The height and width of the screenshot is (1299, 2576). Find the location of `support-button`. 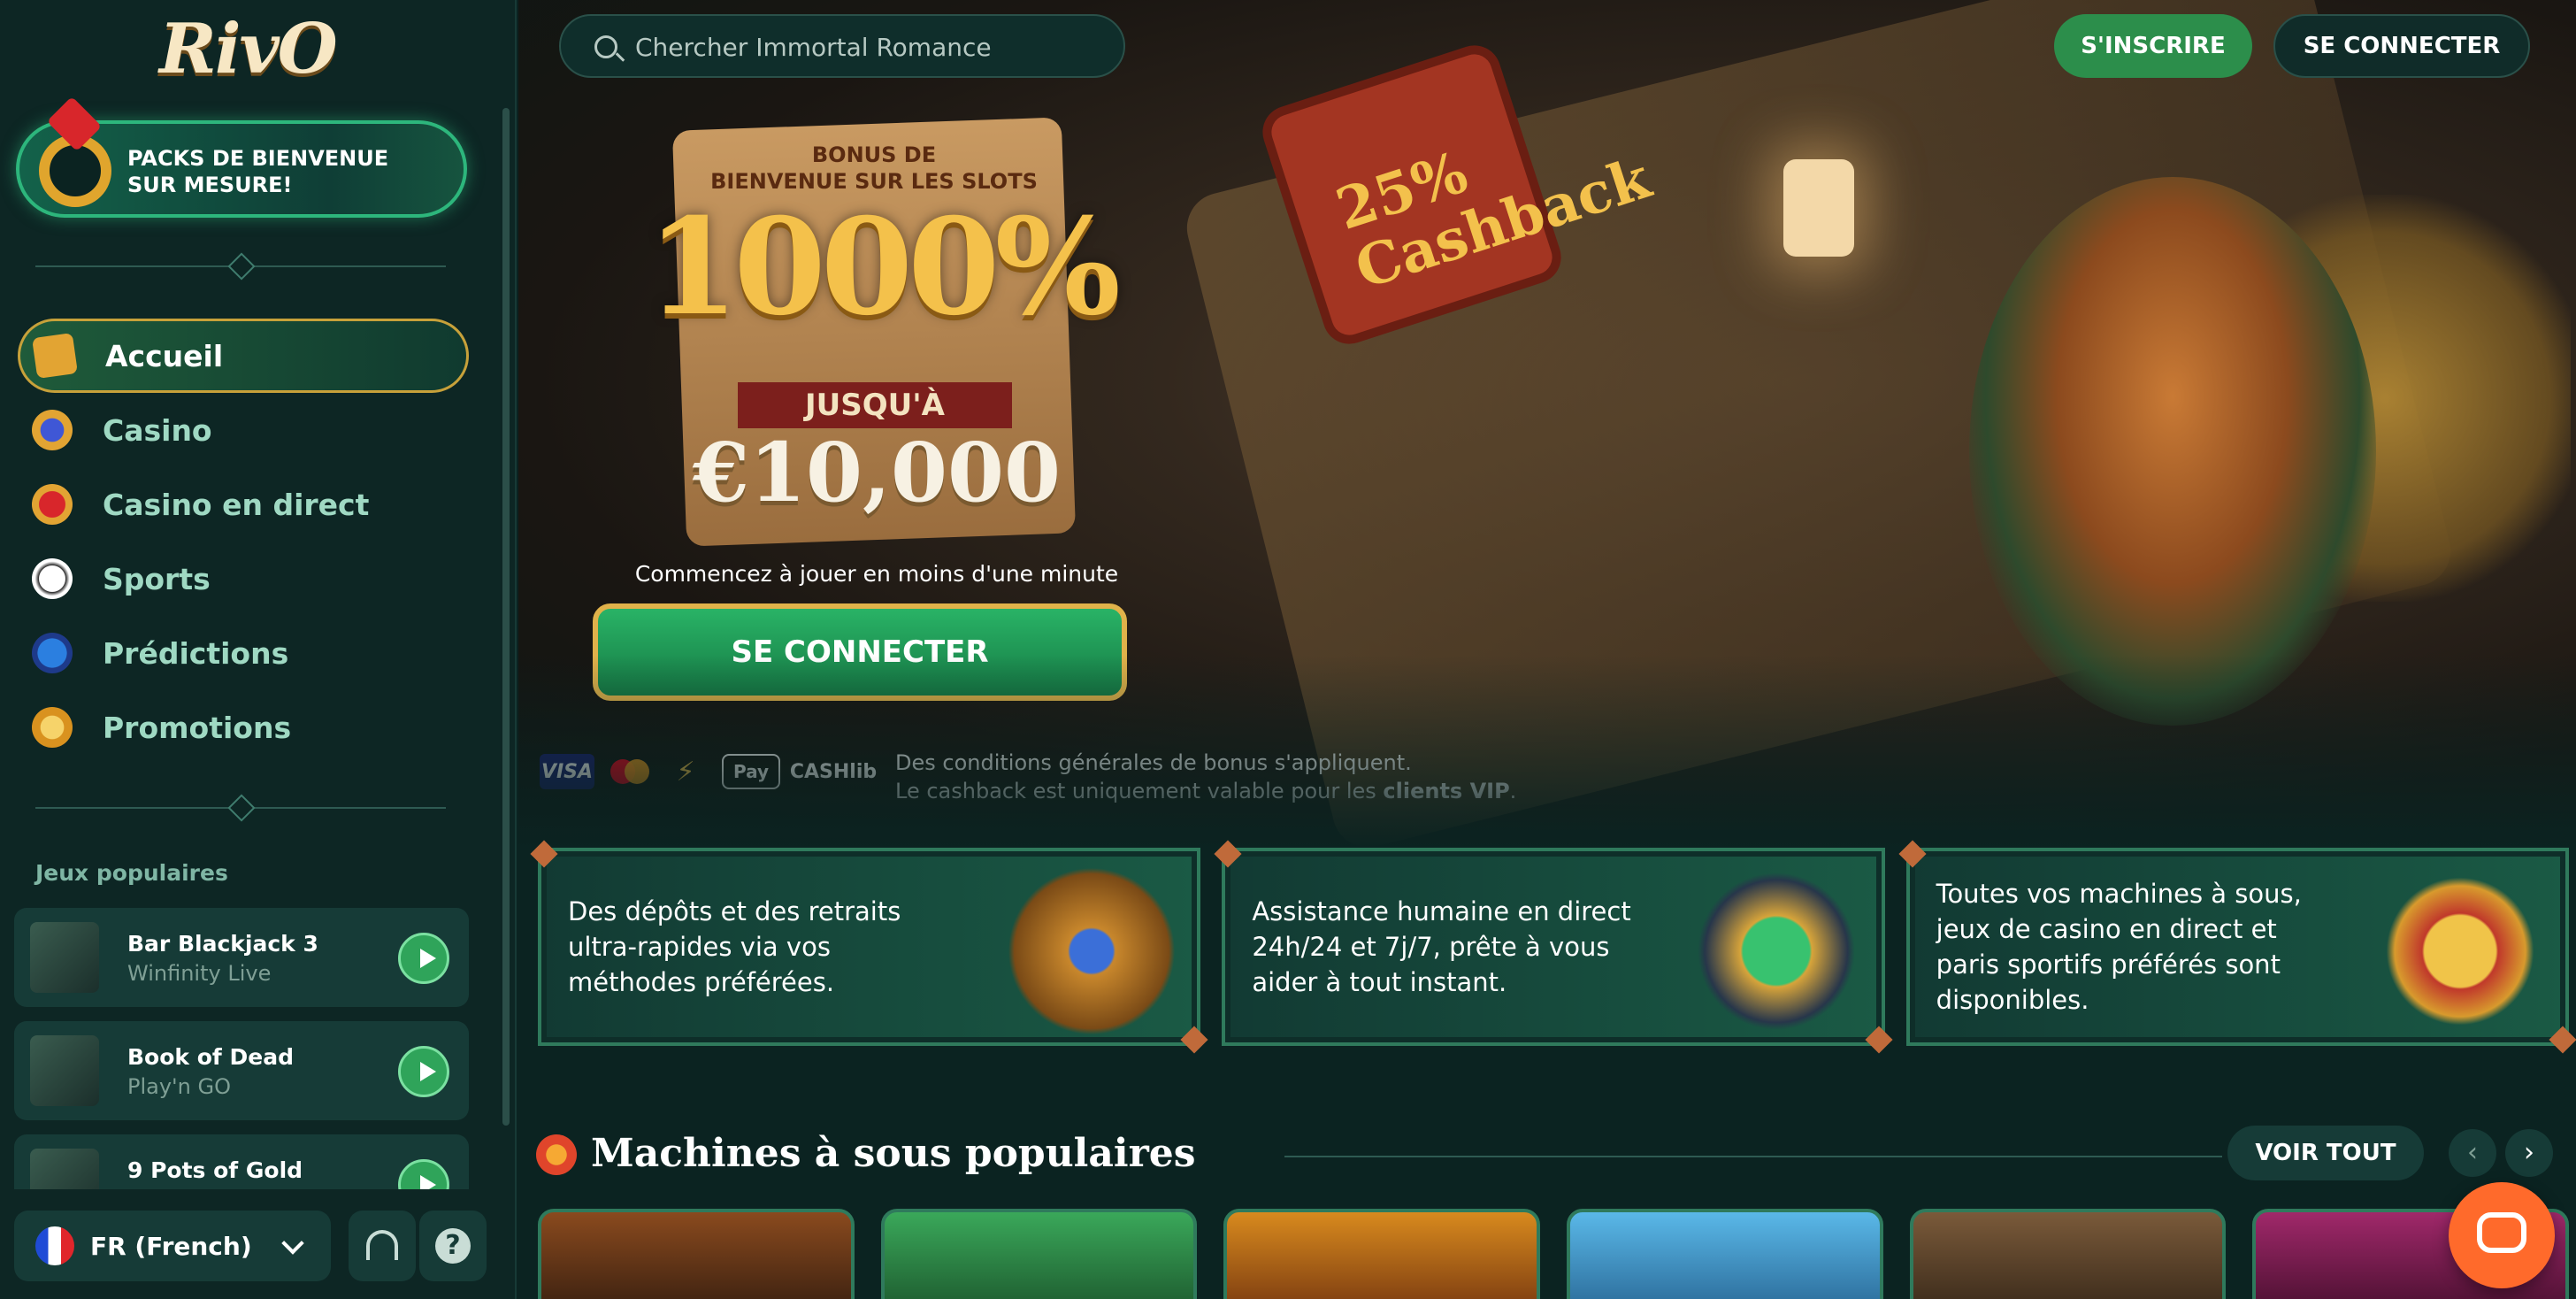

support-button is located at coordinates (382, 1246).